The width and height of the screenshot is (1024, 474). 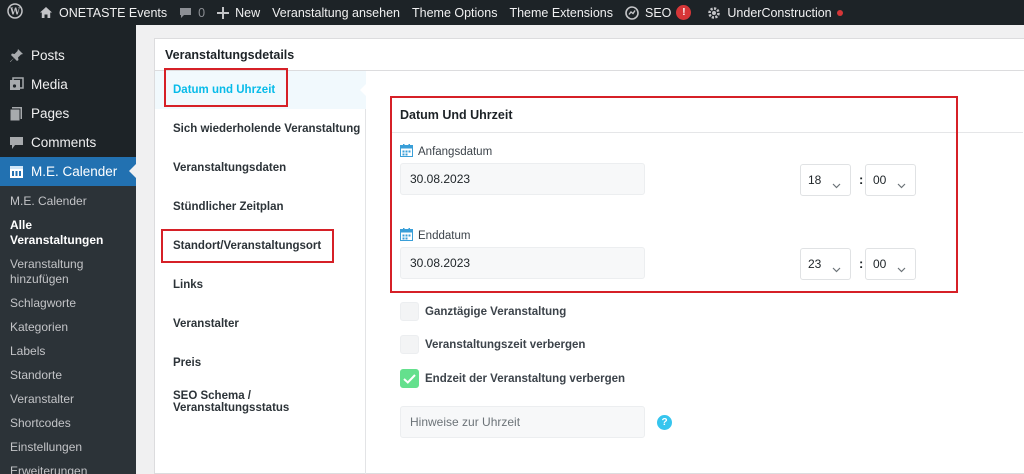 What do you see at coordinates (68, 351) in the screenshot?
I see `submenu-item-labels: Labels` at bounding box center [68, 351].